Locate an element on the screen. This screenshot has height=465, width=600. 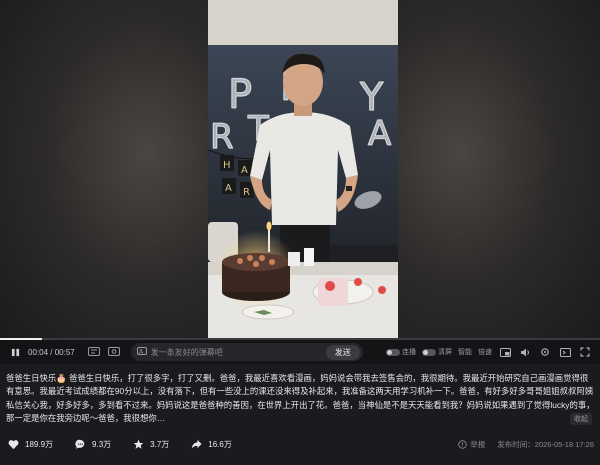
player-controls: 00:04 / 00:57 A 发送 连播 清屏 智能 倍速 is located at coordinates (300, 352).